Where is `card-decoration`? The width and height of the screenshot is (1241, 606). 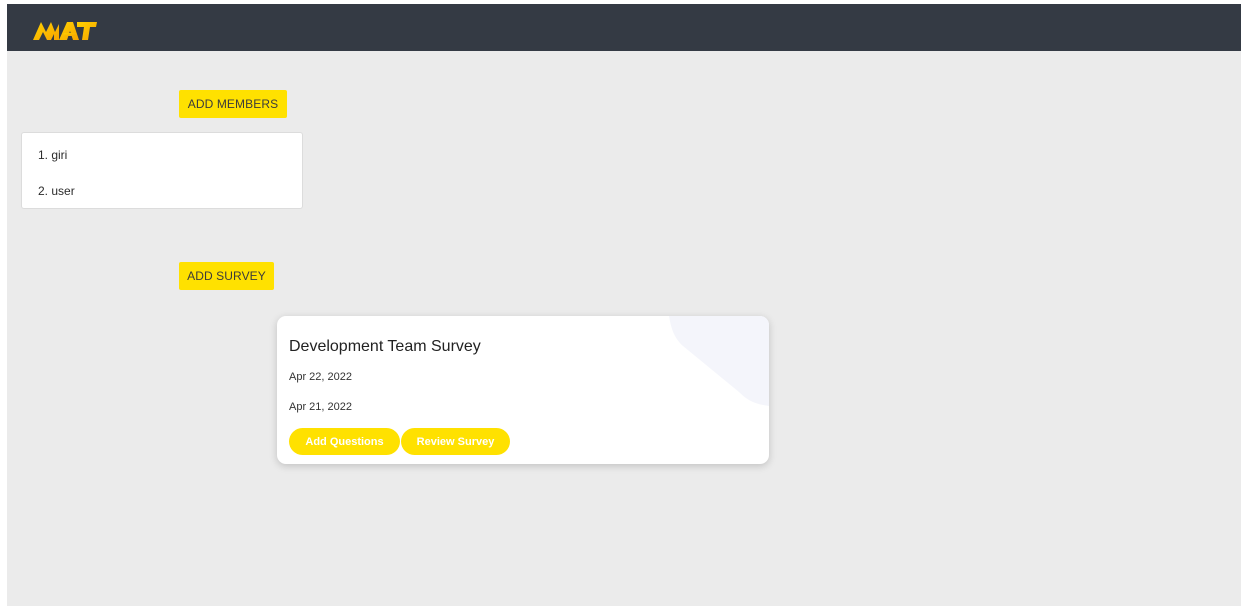
card-decoration is located at coordinates (719, 361).